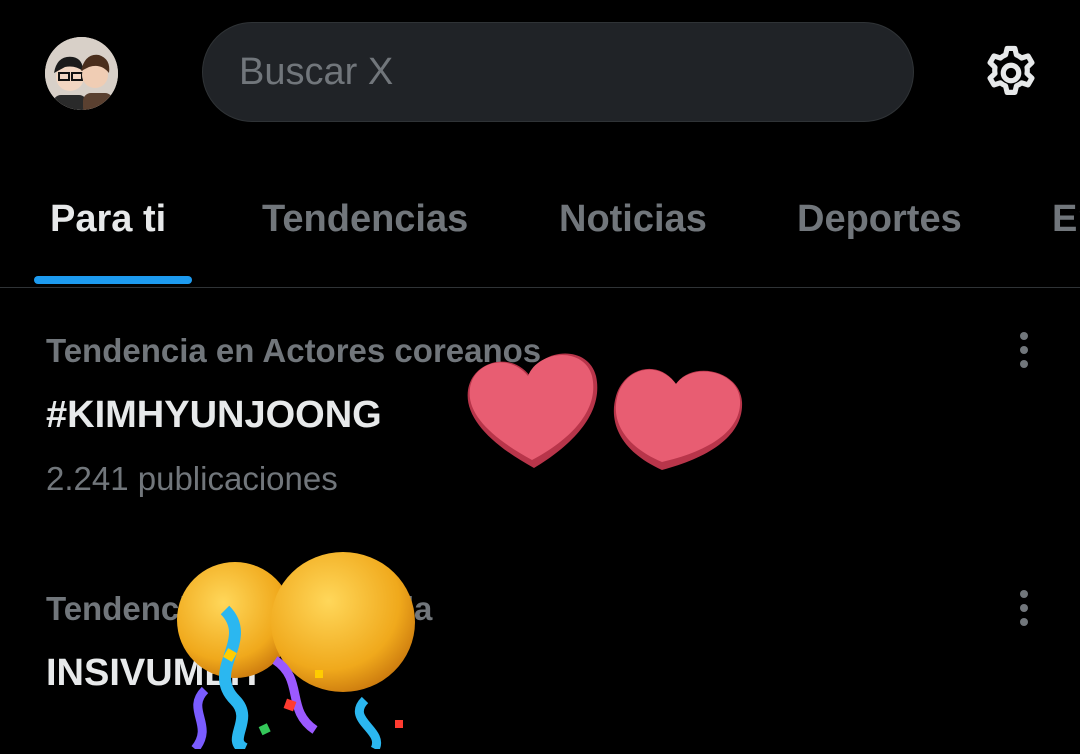 This screenshot has width=1080, height=754. What do you see at coordinates (365, 219) in the screenshot?
I see `tab-tendencias: Tendencias` at bounding box center [365, 219].